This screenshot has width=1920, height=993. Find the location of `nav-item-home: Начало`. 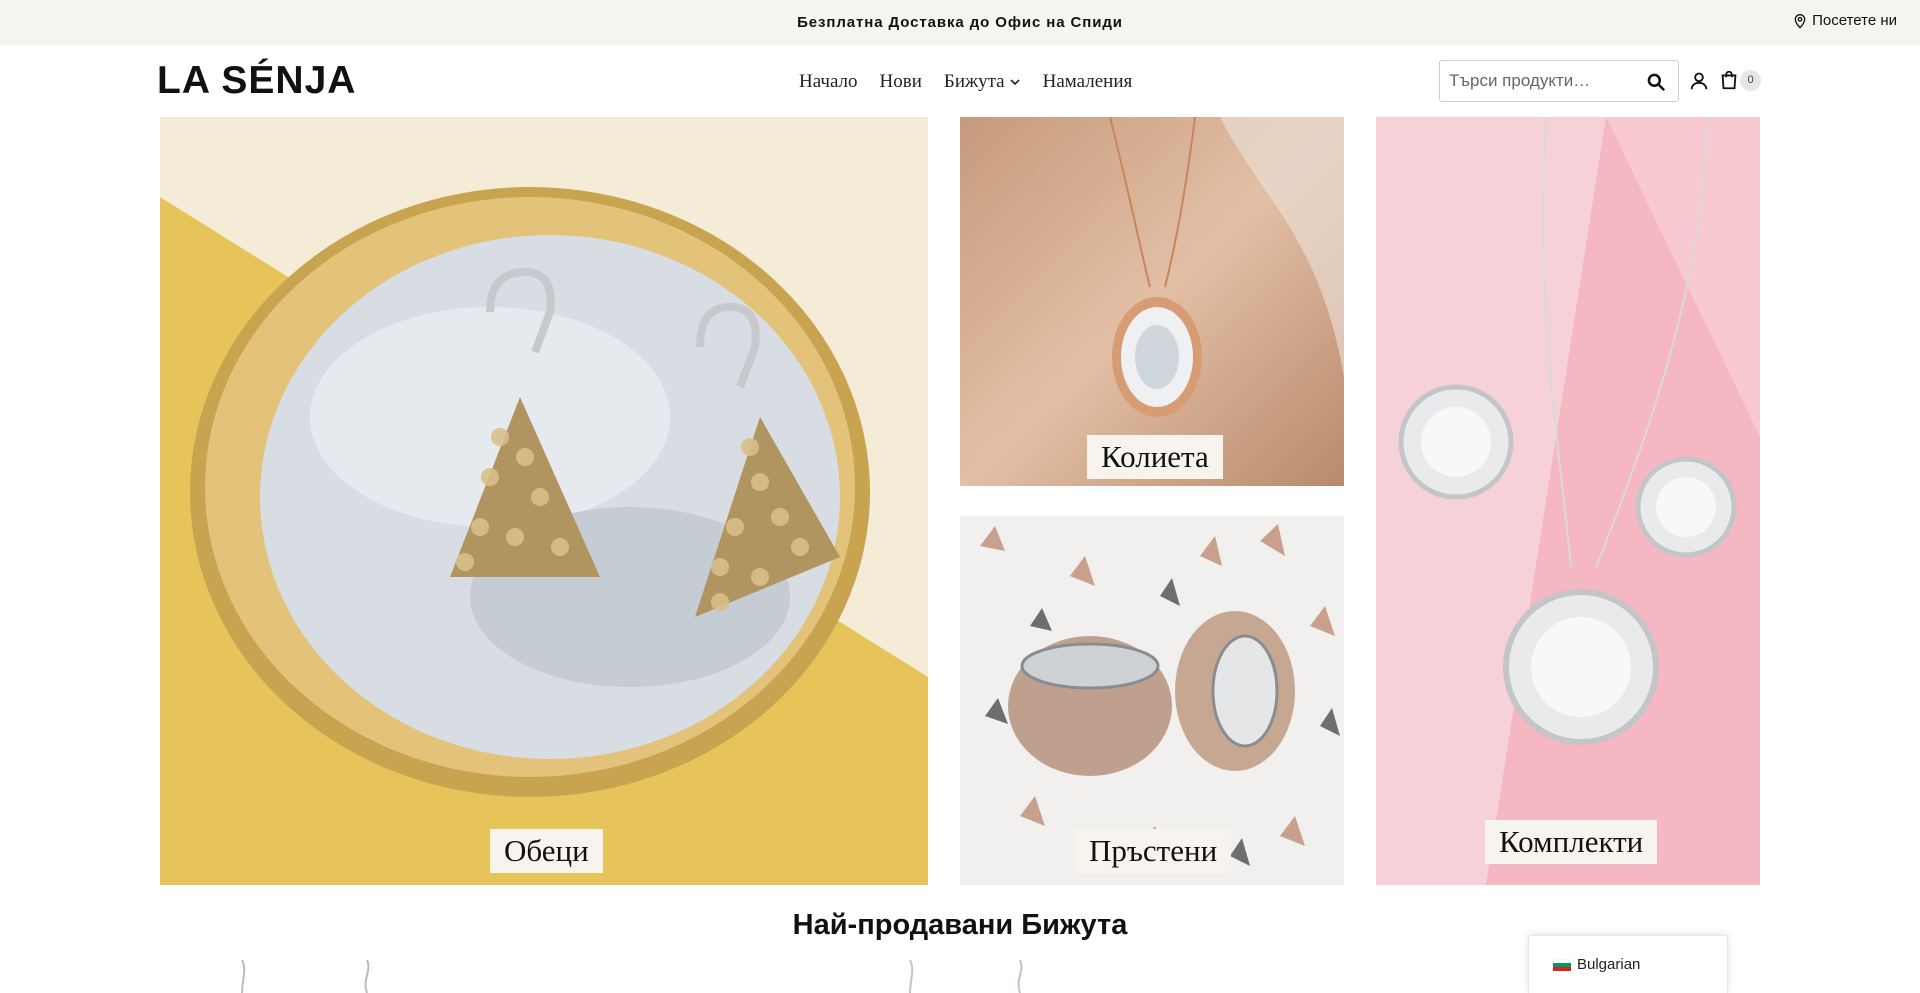

nav-item-home: Начало is located at coordinates (828, 82).